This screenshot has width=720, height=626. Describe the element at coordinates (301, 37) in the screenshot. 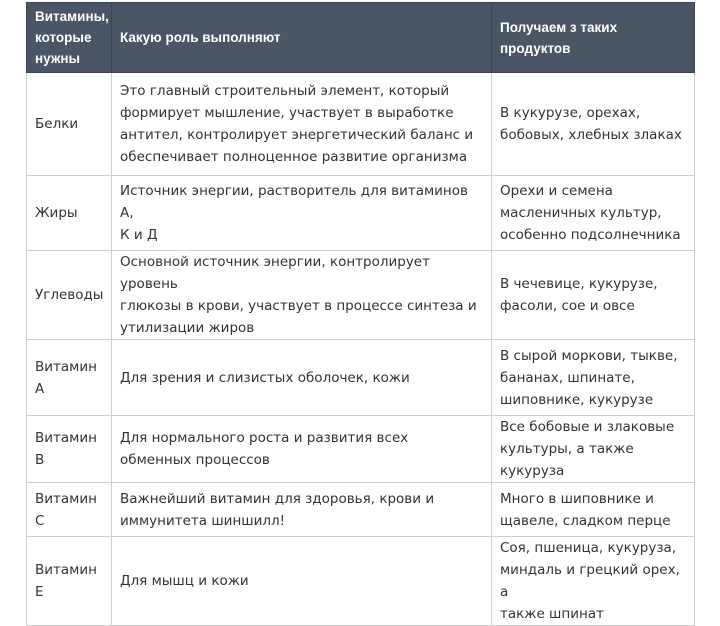

I see `header-role: Какую роль выполняют` at that location.